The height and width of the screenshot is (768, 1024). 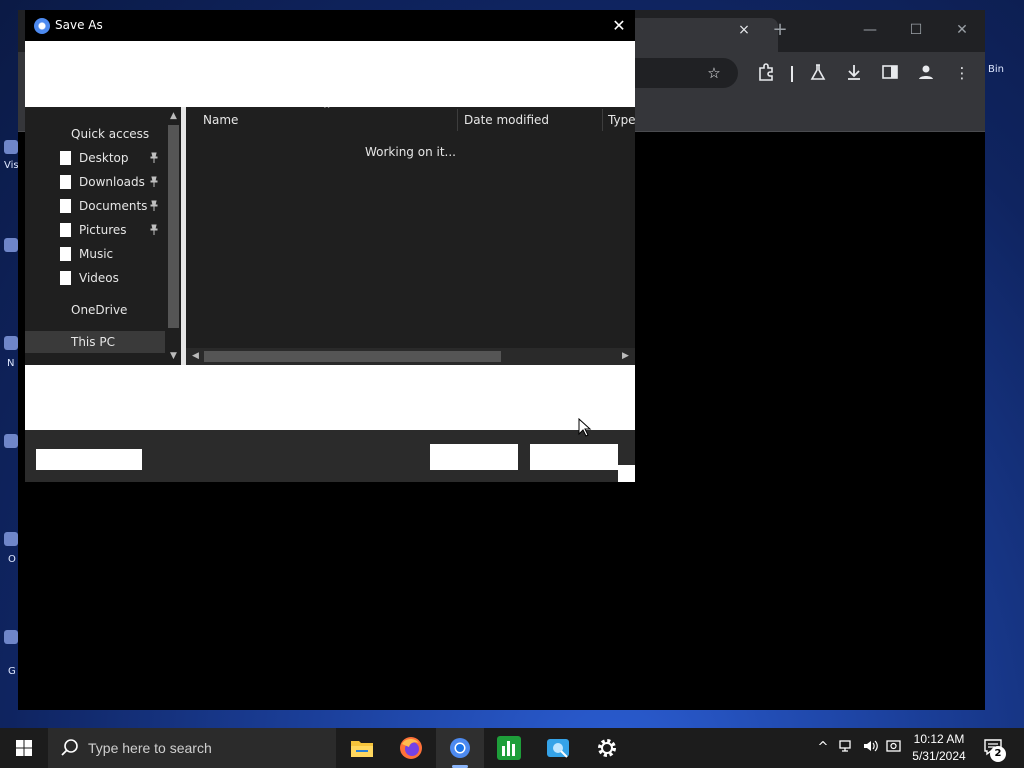 I want to click on navigation-pane: Quick access Desktop Downloads Documents, so click(x=103, y=236).